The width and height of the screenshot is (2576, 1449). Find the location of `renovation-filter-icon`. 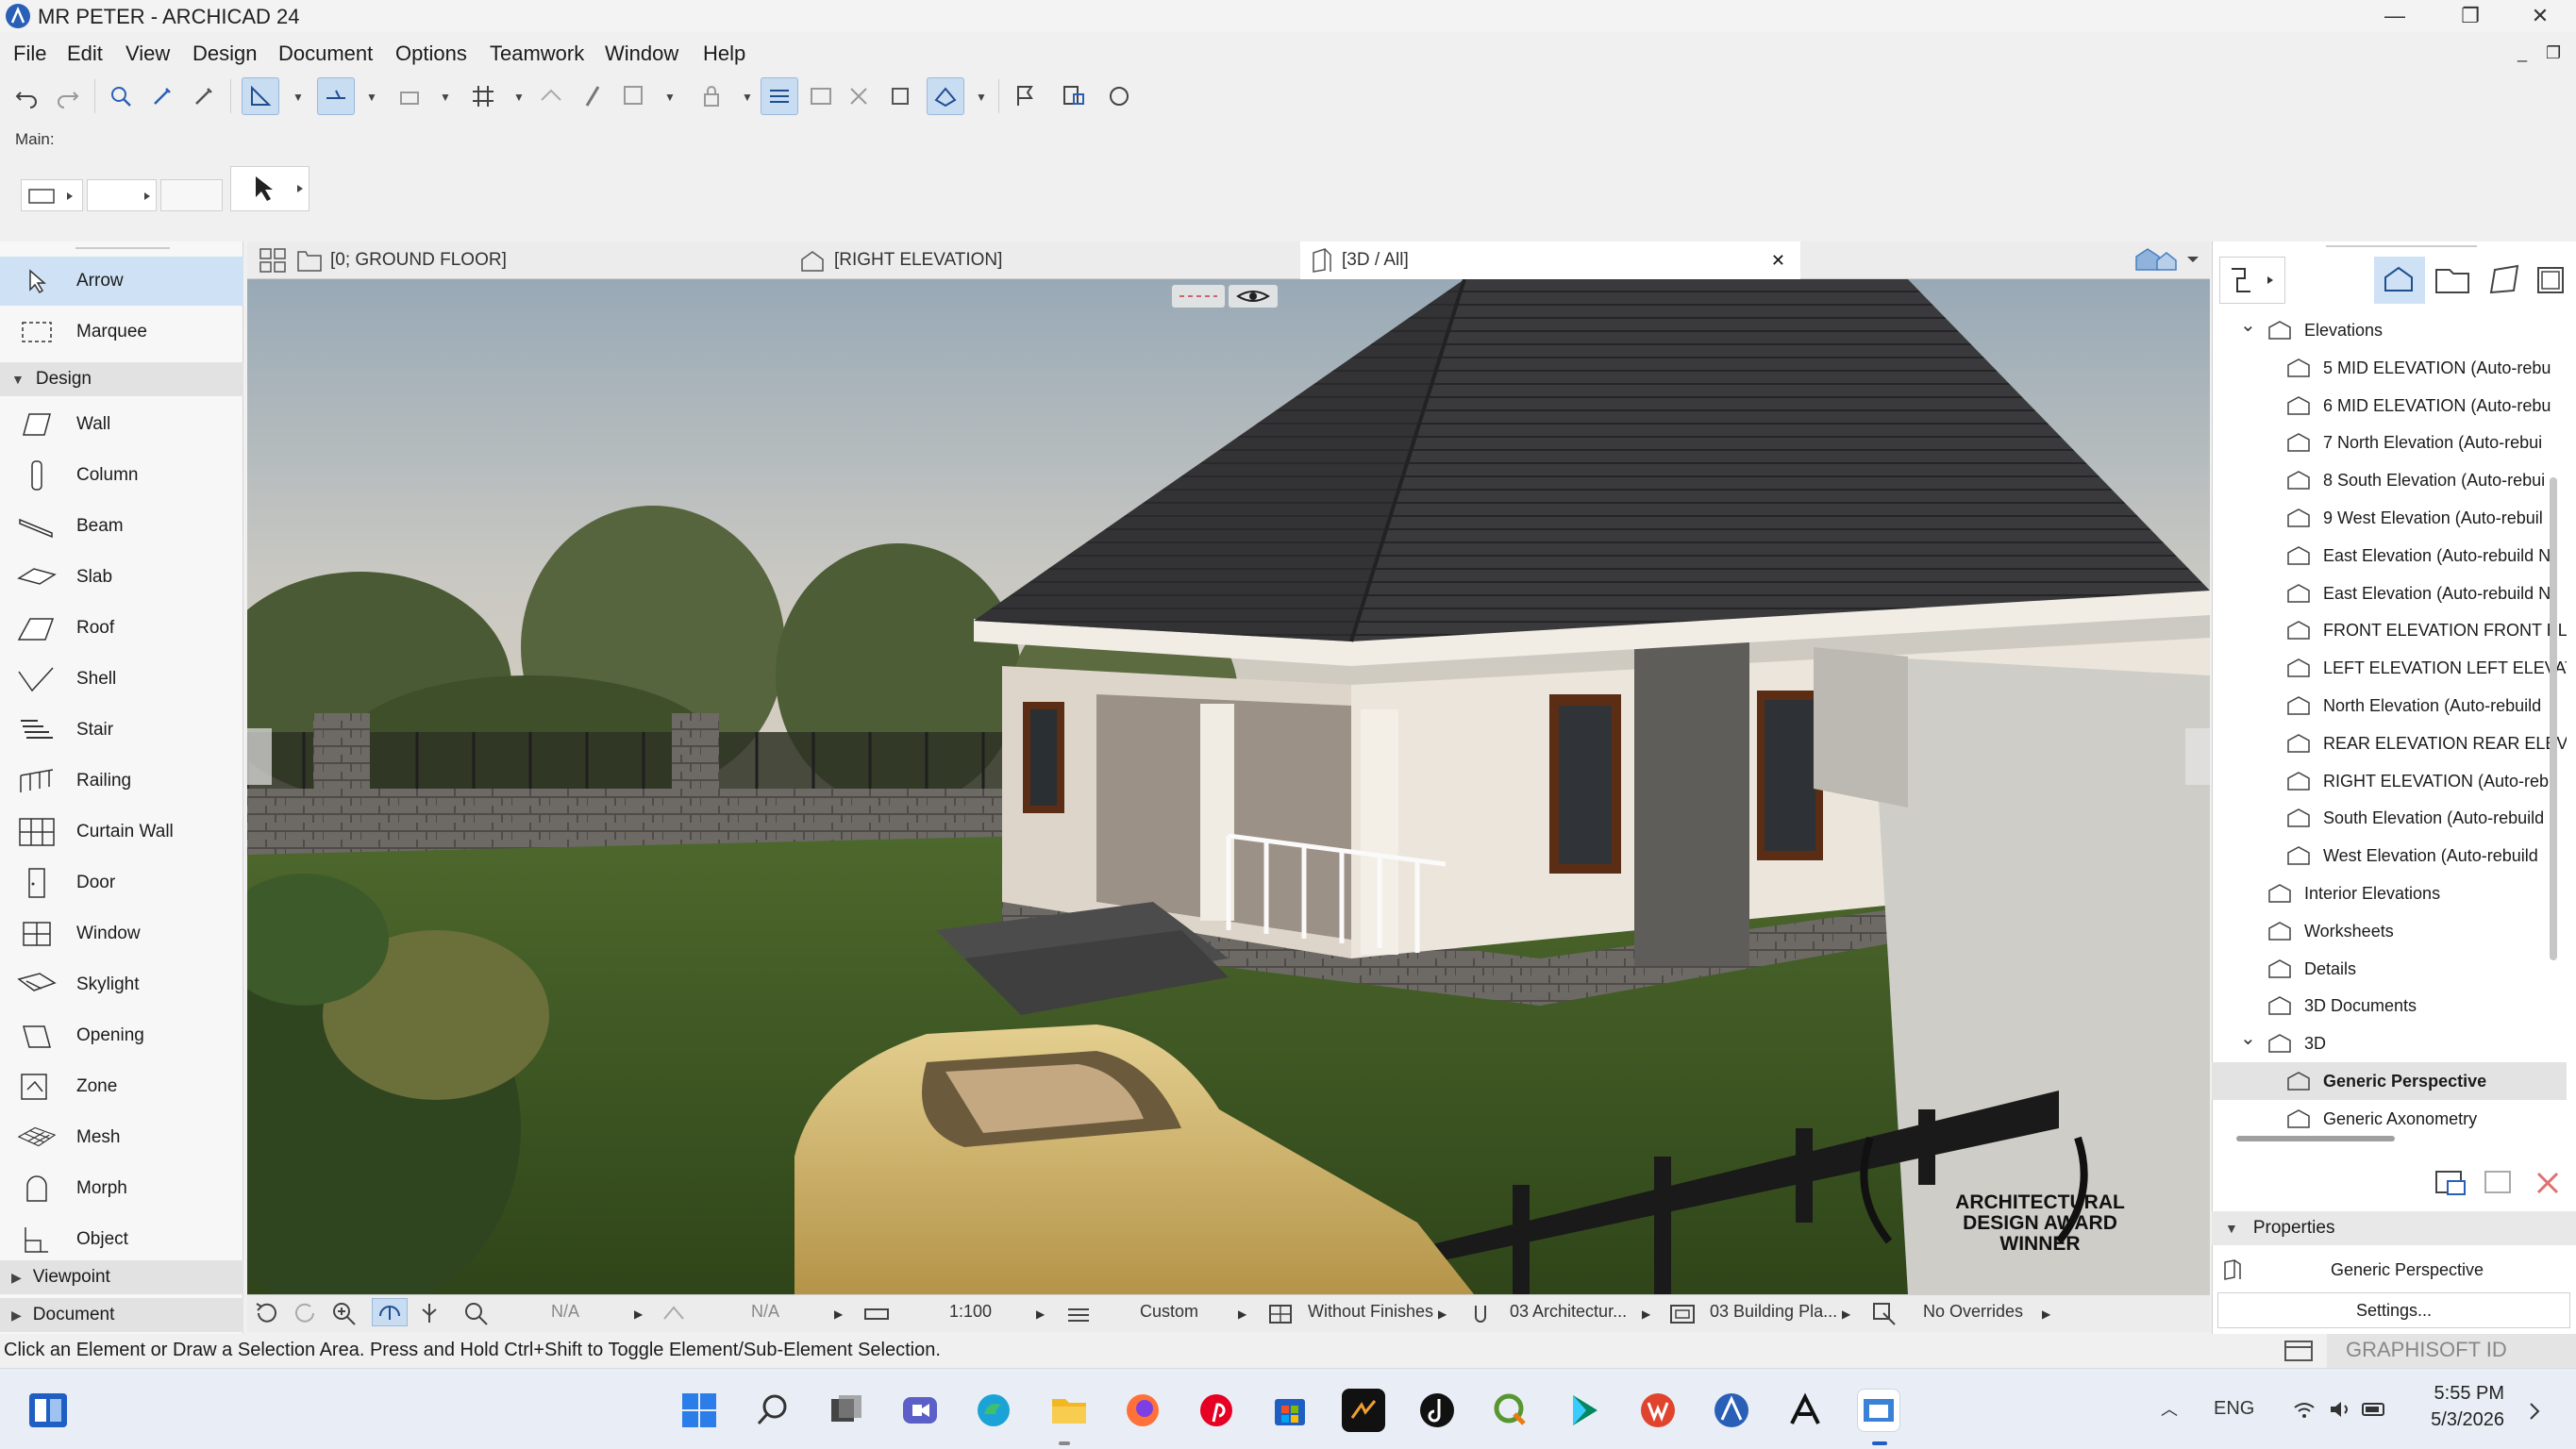

renovation-filter-icon is located at coordinates (945, 96).